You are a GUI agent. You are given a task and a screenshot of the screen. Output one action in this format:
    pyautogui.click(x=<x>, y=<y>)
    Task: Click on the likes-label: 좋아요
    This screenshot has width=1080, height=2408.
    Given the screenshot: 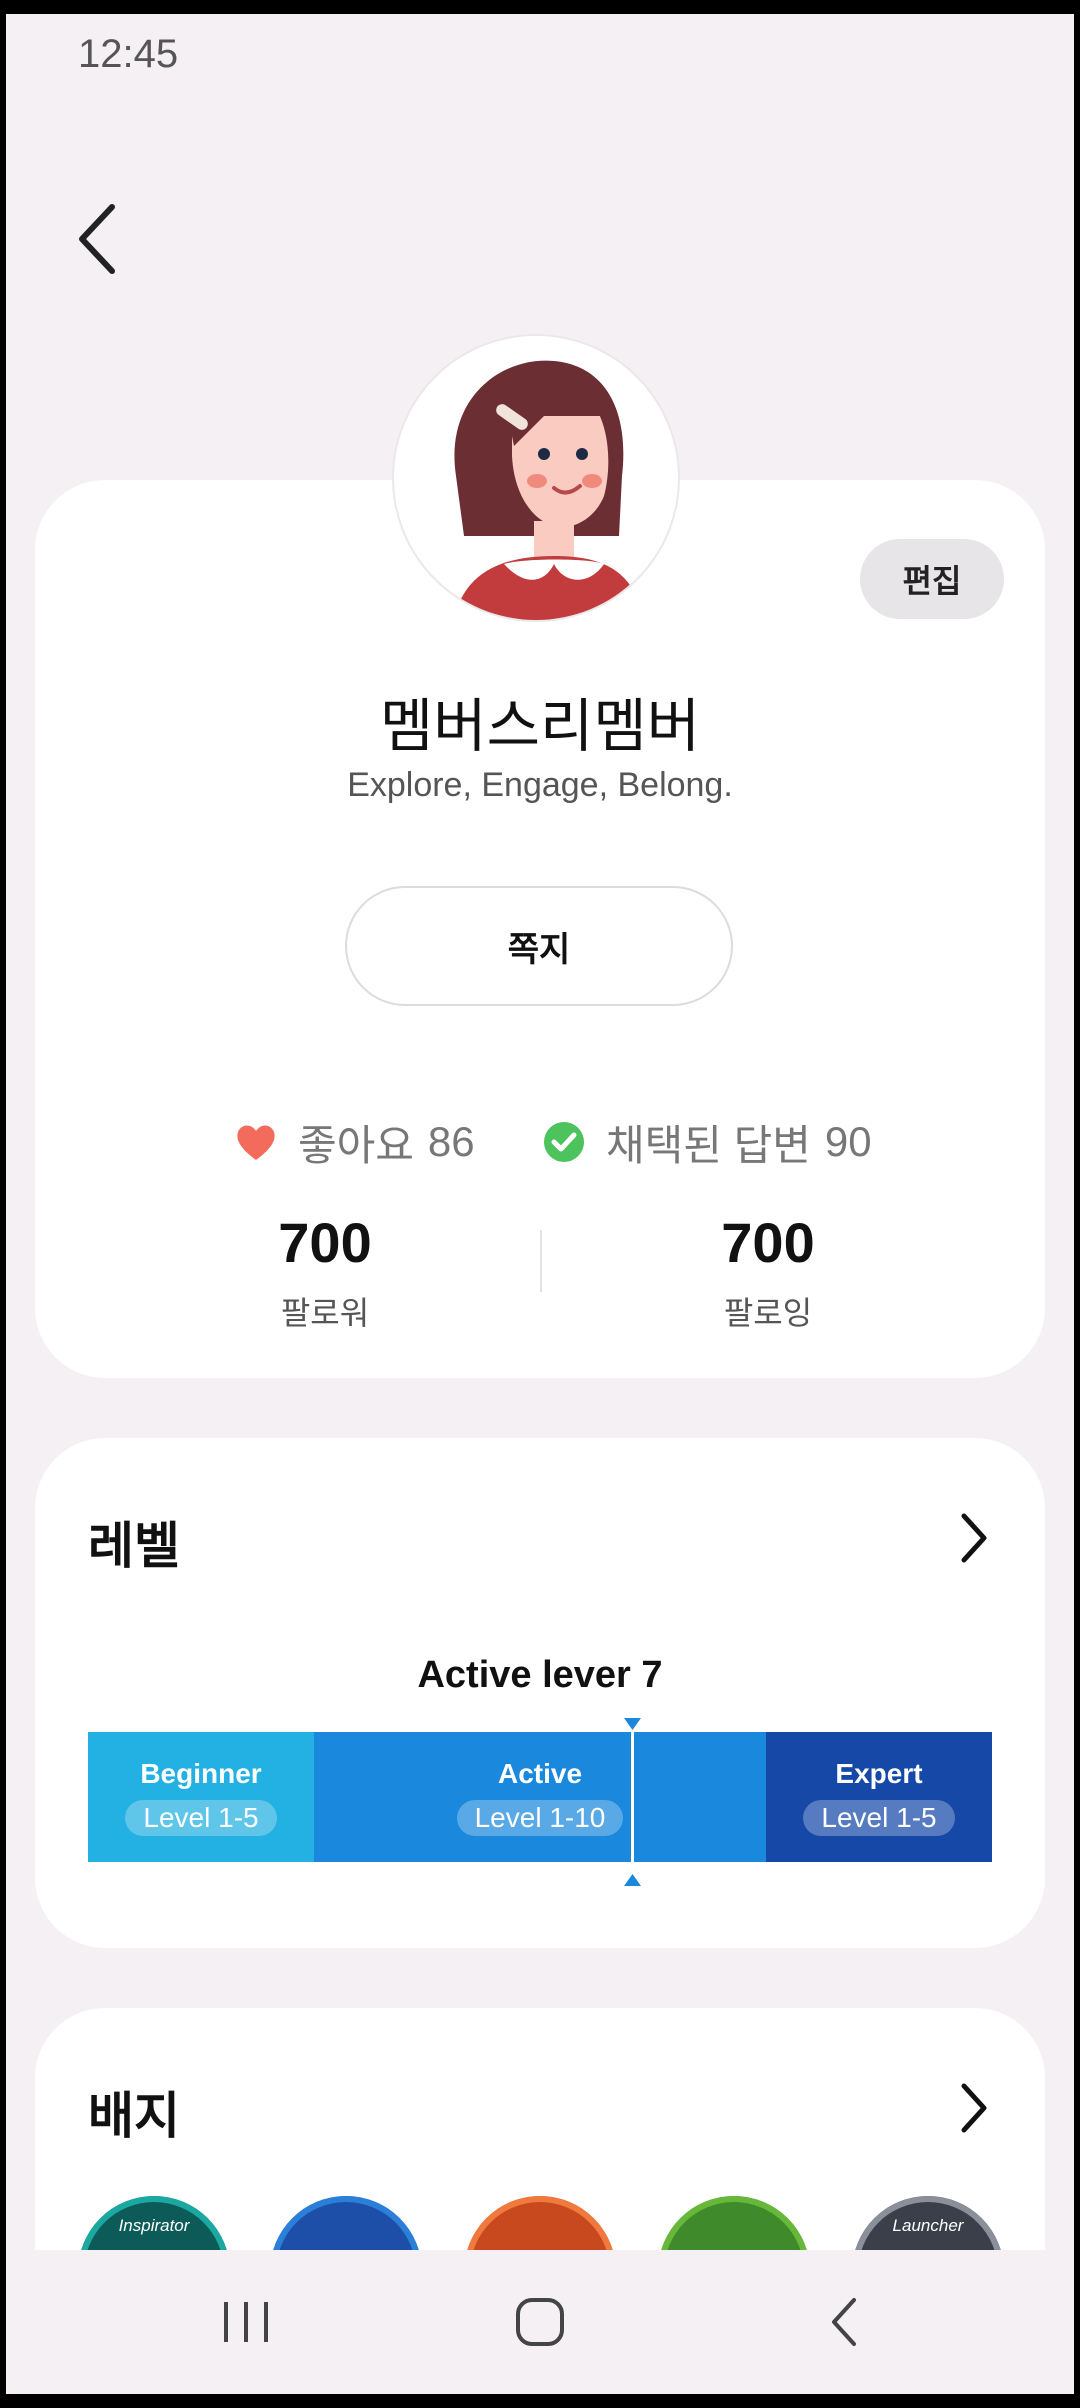 What is the action you would take?
    pyautogui.click(x=356, y=1145)
    